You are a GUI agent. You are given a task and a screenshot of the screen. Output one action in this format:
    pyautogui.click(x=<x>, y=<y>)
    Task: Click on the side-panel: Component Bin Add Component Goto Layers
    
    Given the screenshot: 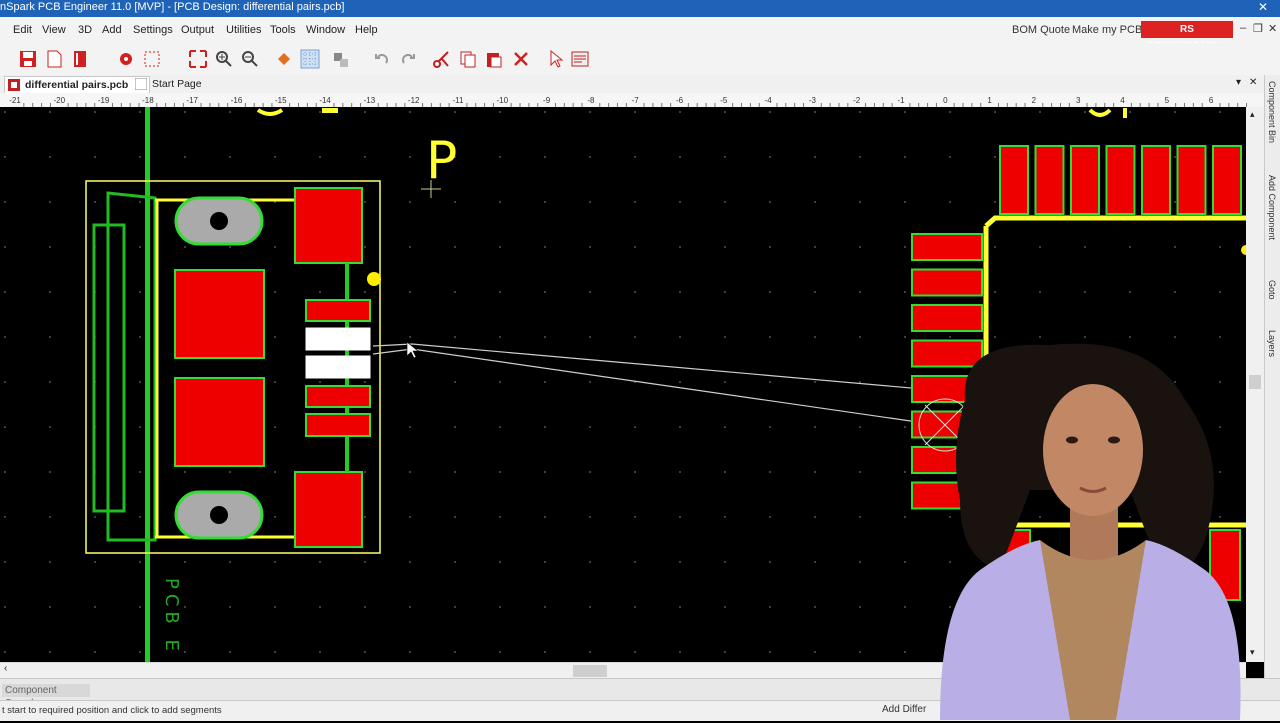 What is the action you would take?
    pyautogui.click(x=1272, y=385)
    